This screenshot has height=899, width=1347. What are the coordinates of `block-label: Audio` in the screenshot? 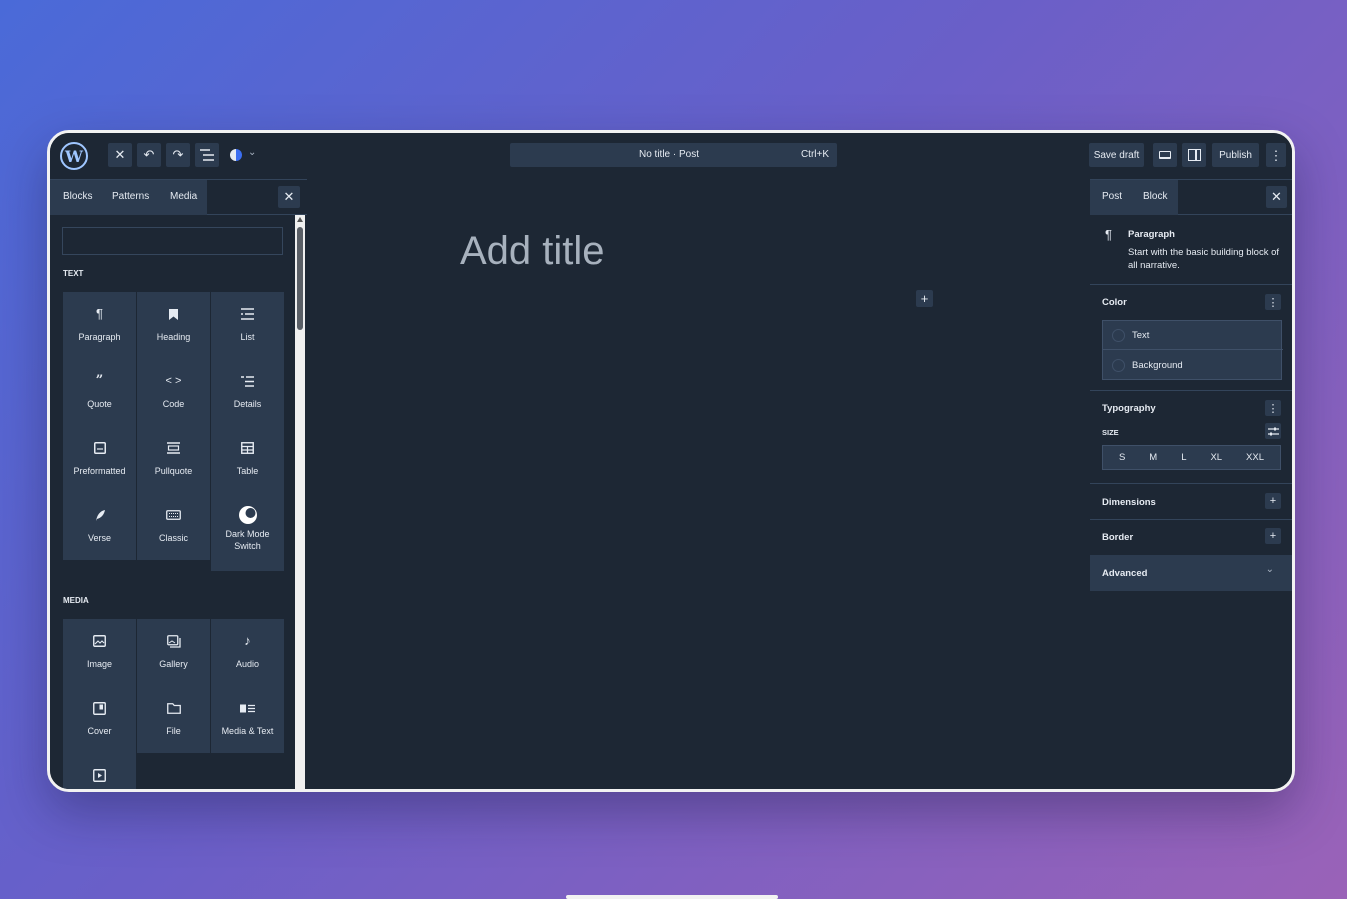 It's located at (247, 664).